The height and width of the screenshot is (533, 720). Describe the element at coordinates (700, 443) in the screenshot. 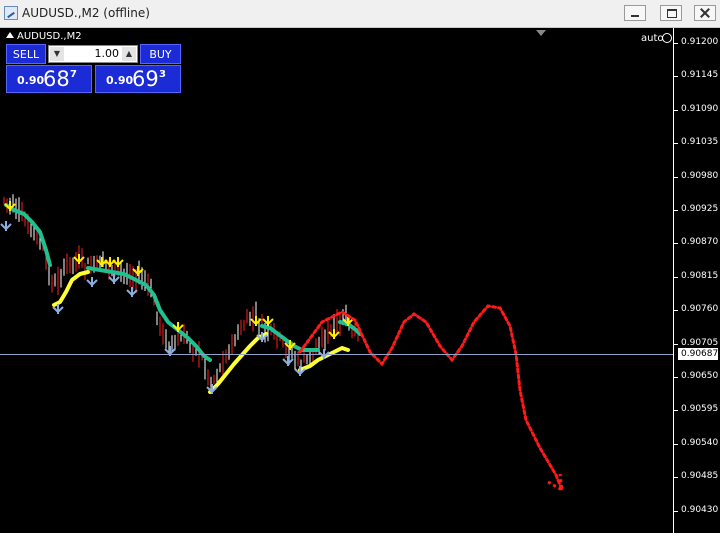

I see `price-axis-label: 0.90540` at that location.